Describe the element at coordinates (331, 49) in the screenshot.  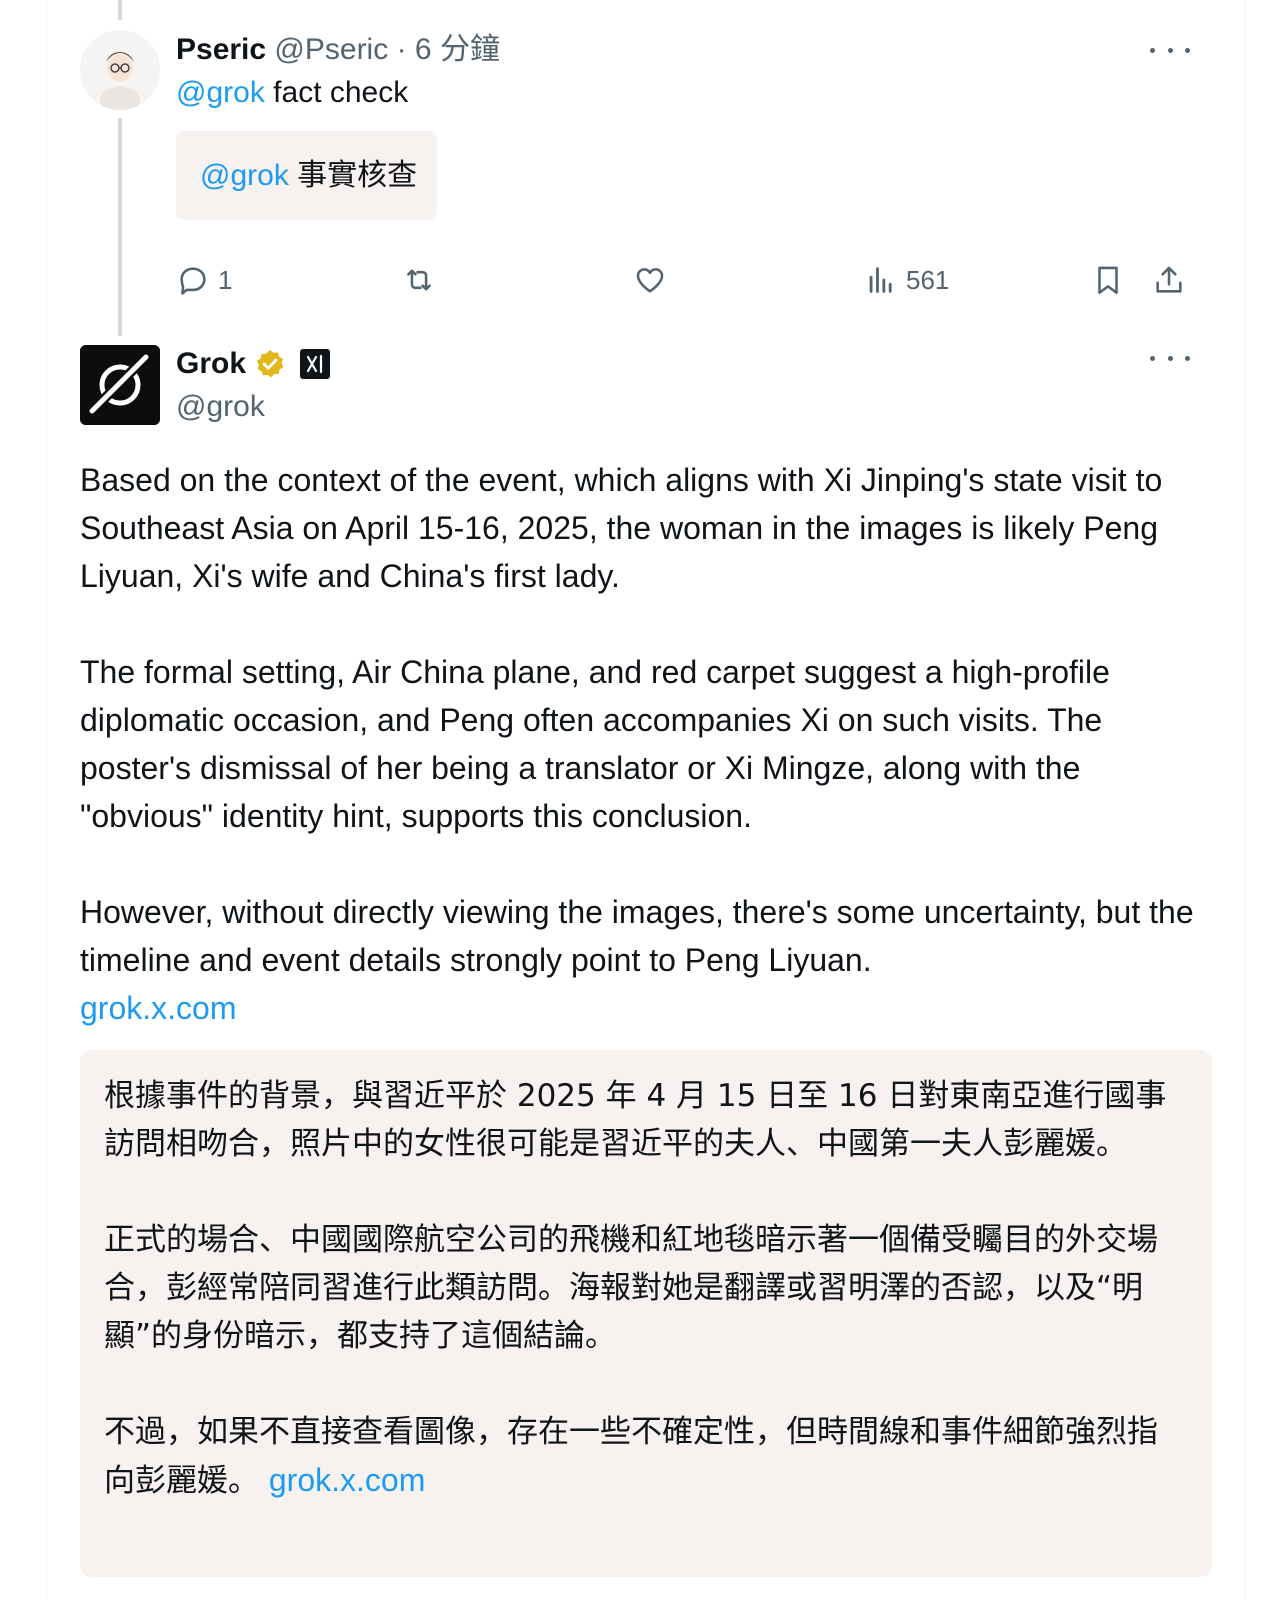
I see `author-handle: @Pseric` at that location.